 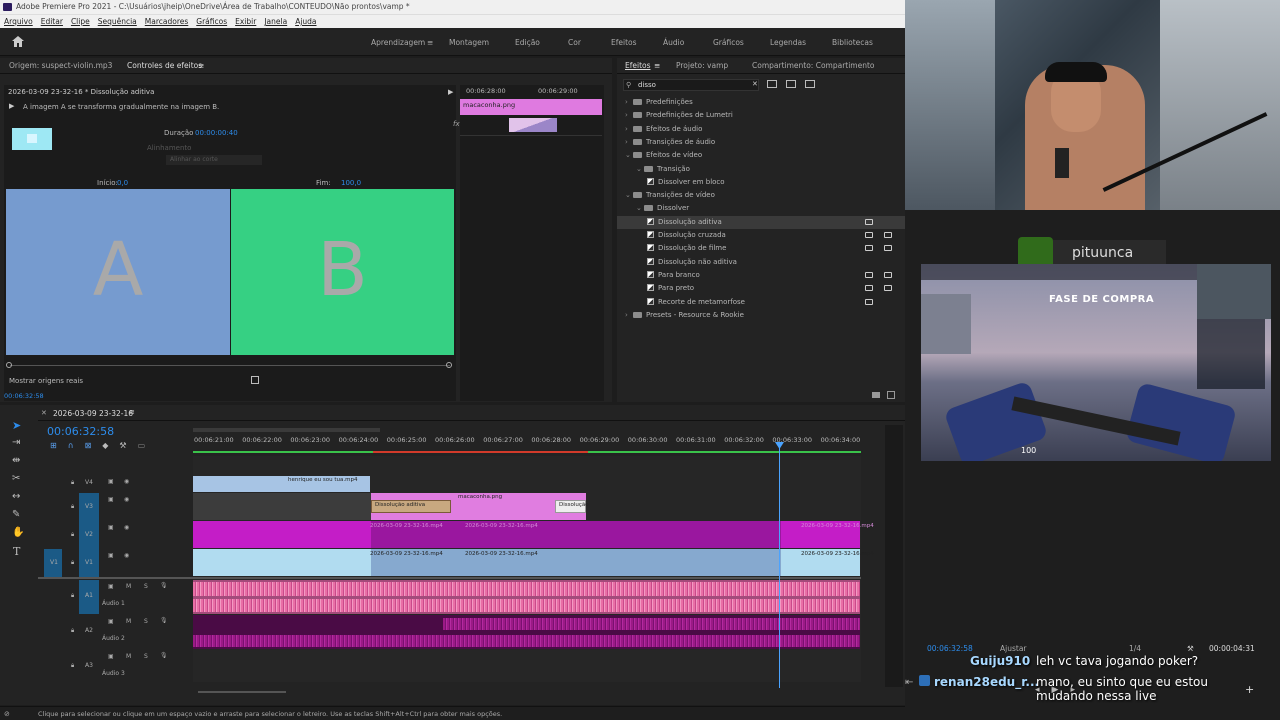 What do you see at coordinates (167, 22) in the screenshot?
I see `menu-markers: Marcadores` at bounding box center [167, 22].